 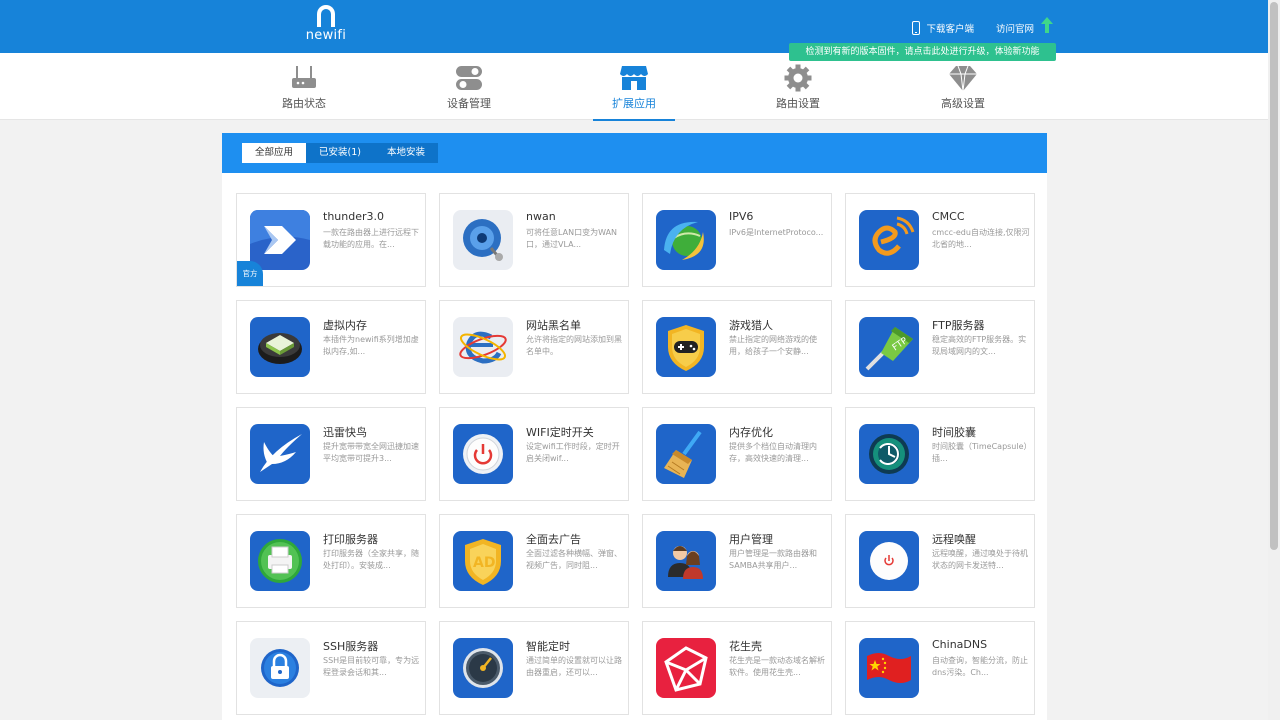 I want to click on nav-label: 路由设置, so click(x=798, y=103).